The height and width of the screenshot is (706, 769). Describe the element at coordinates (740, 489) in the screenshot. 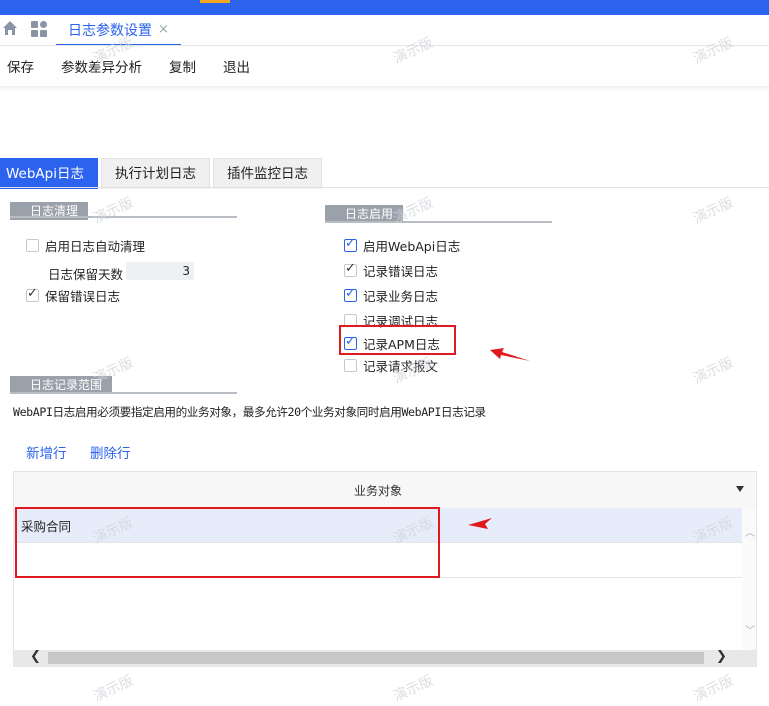

I see `filter-icon` at that location.